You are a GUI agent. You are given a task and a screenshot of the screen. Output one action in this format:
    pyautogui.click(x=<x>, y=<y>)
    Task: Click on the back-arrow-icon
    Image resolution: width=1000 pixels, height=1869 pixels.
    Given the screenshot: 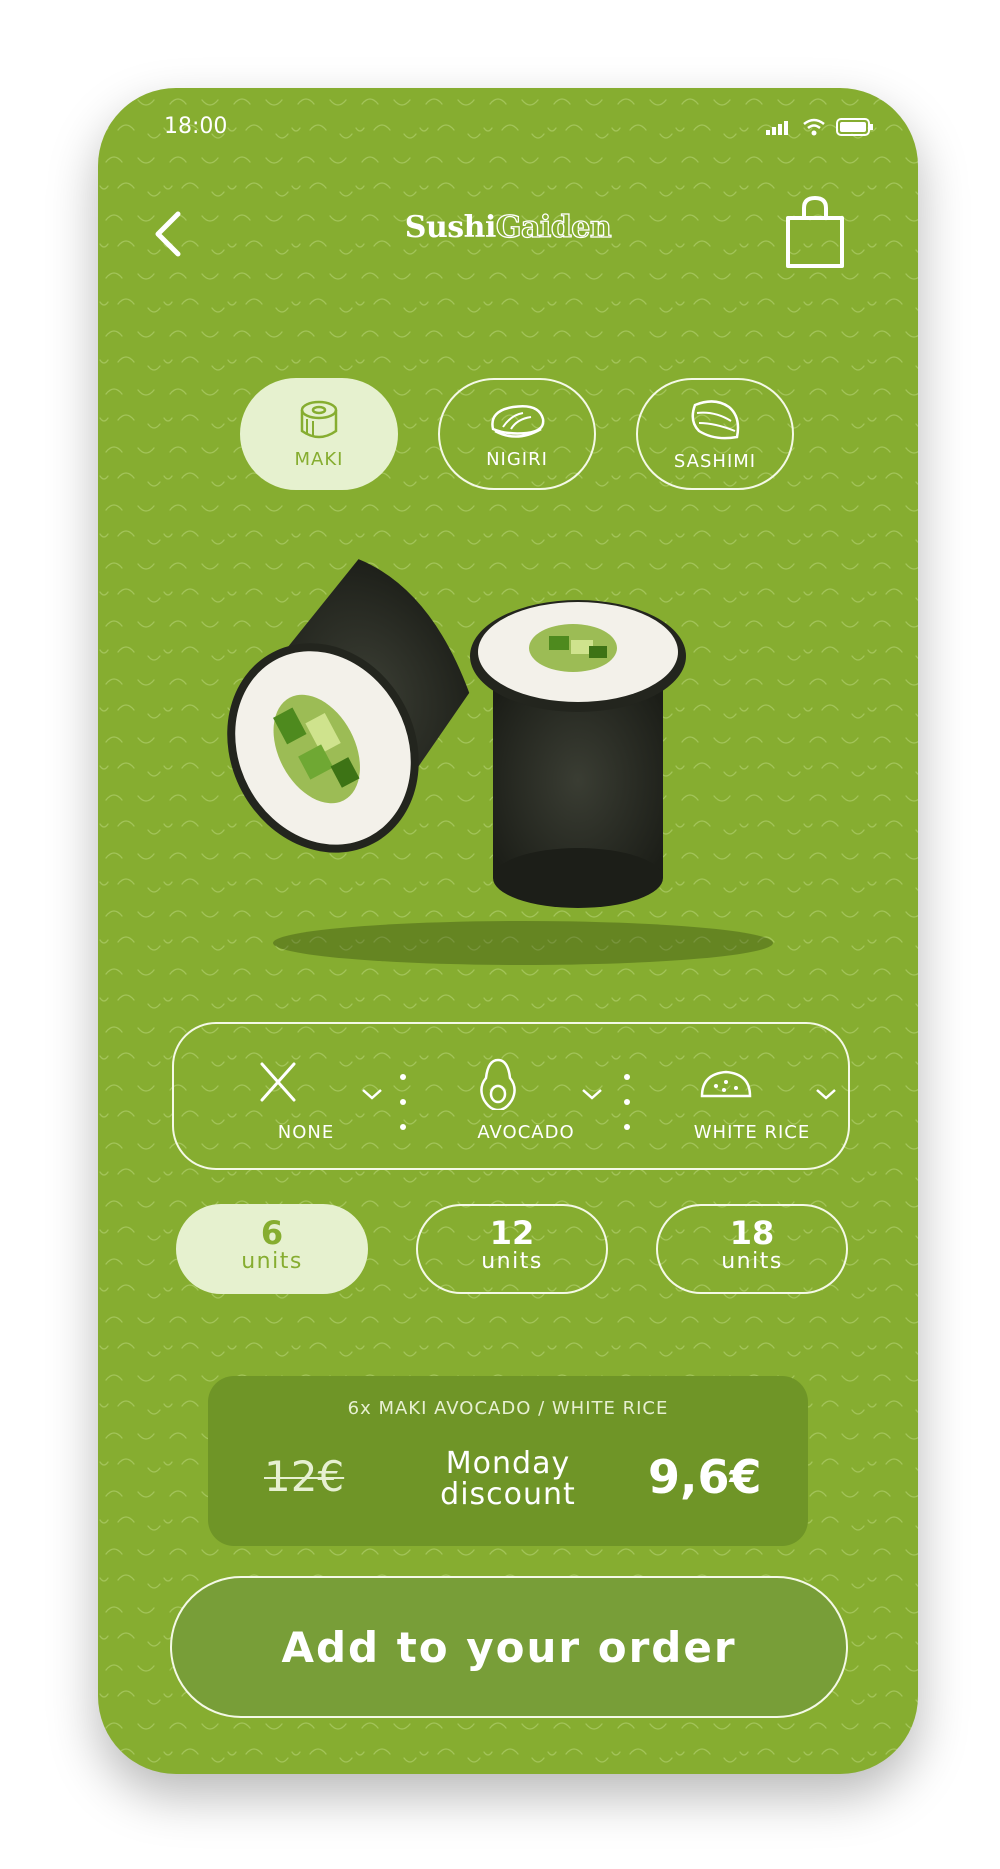 What is the action you would take?
    pyautogui.click(x=168, y=234)
    